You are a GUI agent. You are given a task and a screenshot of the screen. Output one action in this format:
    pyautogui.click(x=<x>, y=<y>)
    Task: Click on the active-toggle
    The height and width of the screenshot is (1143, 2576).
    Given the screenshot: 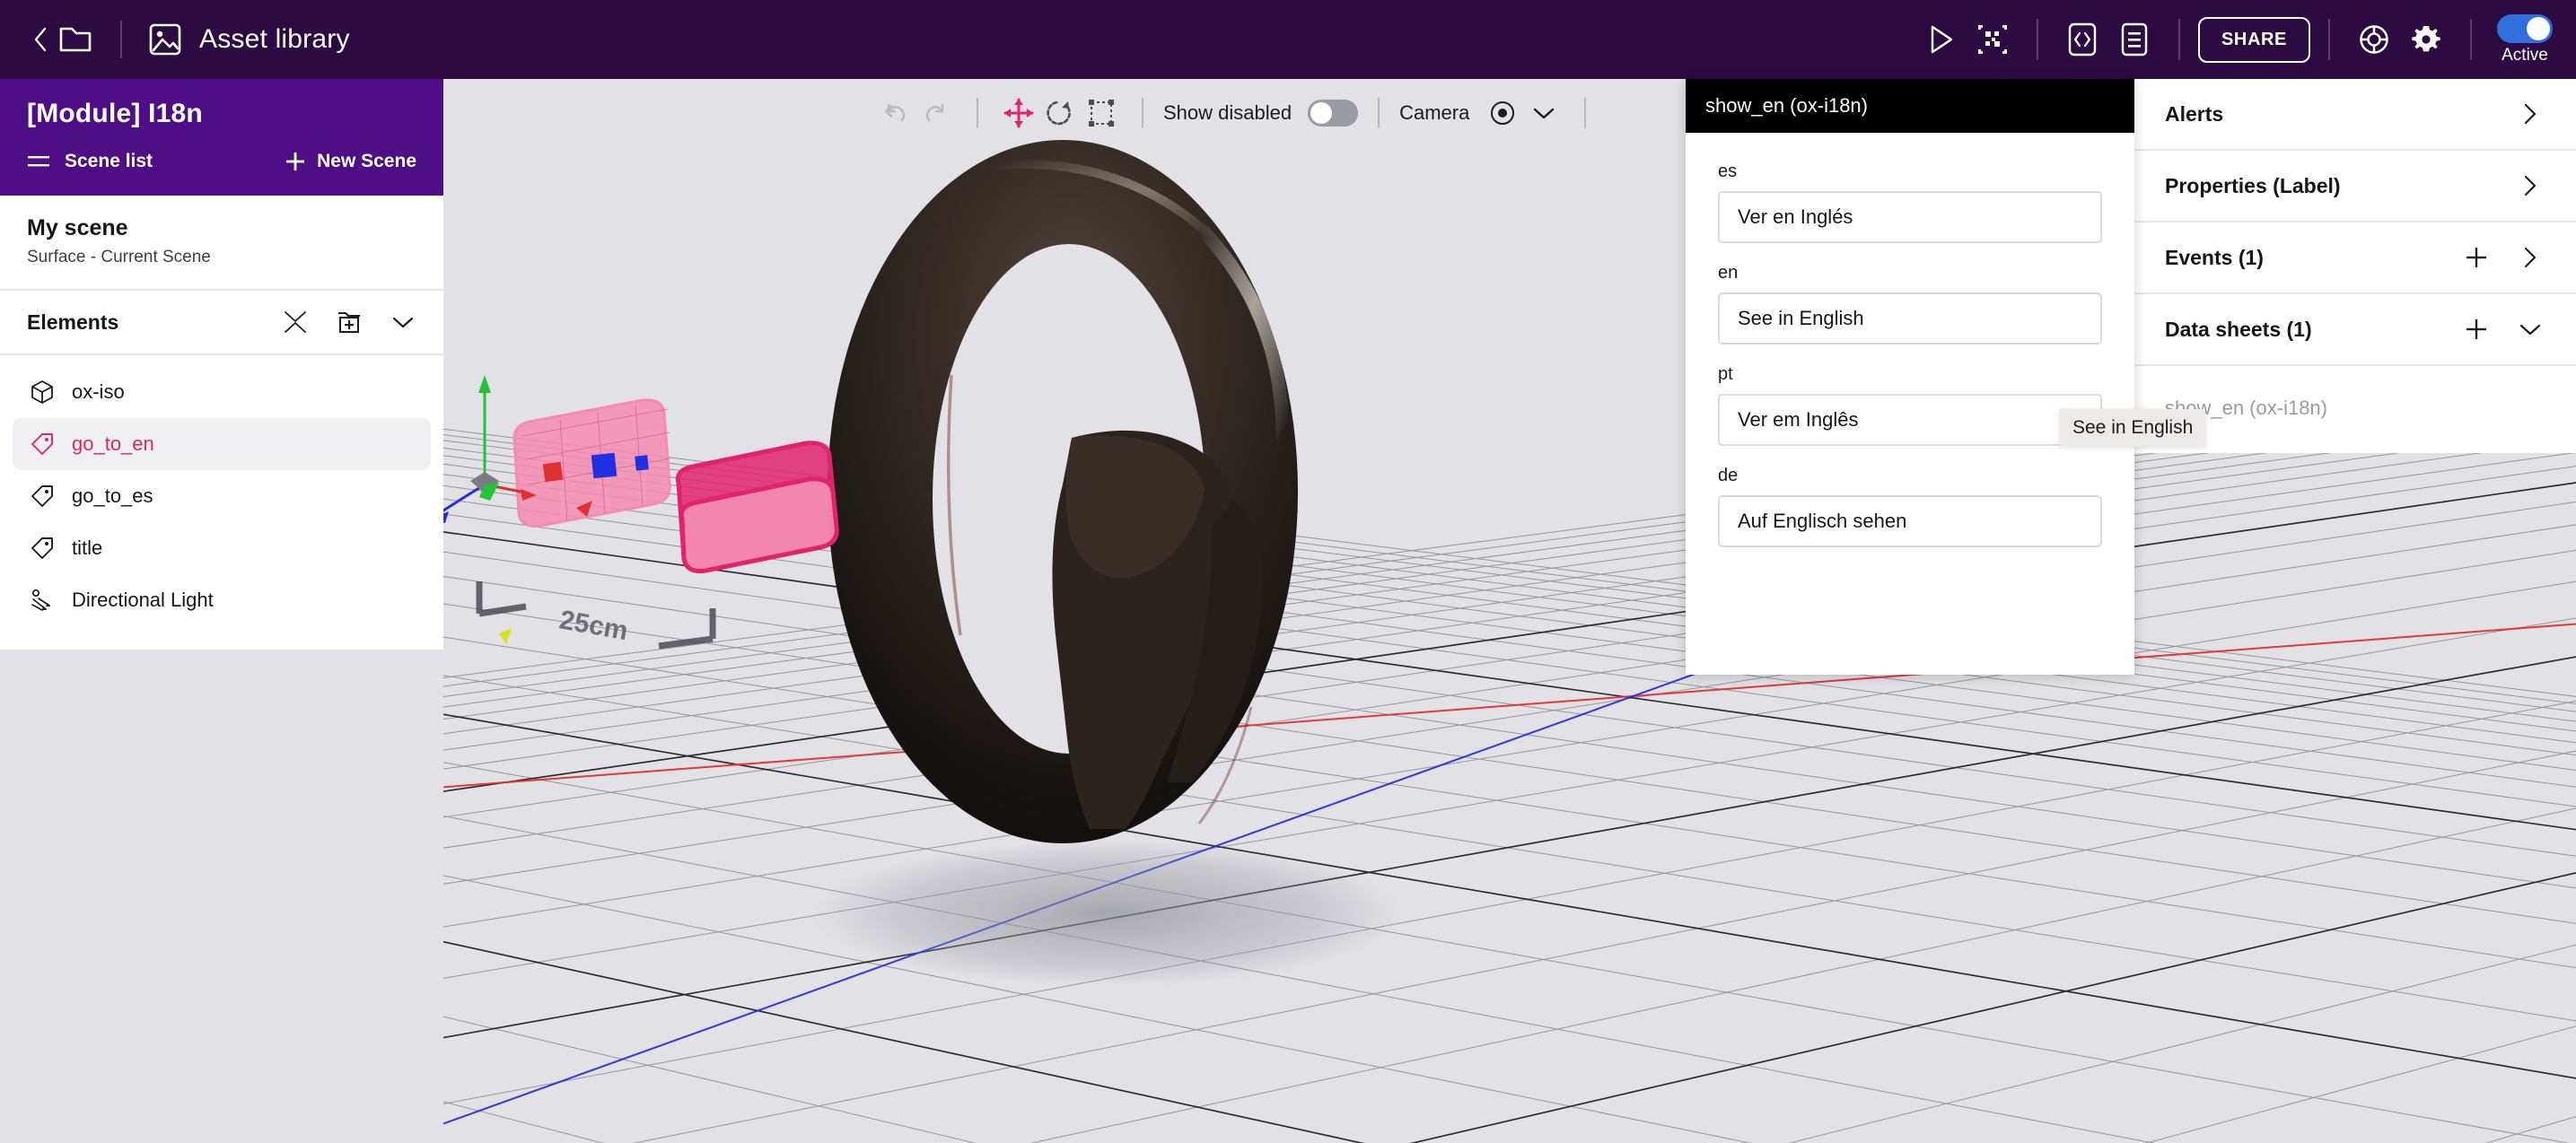 What is the action you would take?
    pyautogui.click(x=2525, y=28)
    